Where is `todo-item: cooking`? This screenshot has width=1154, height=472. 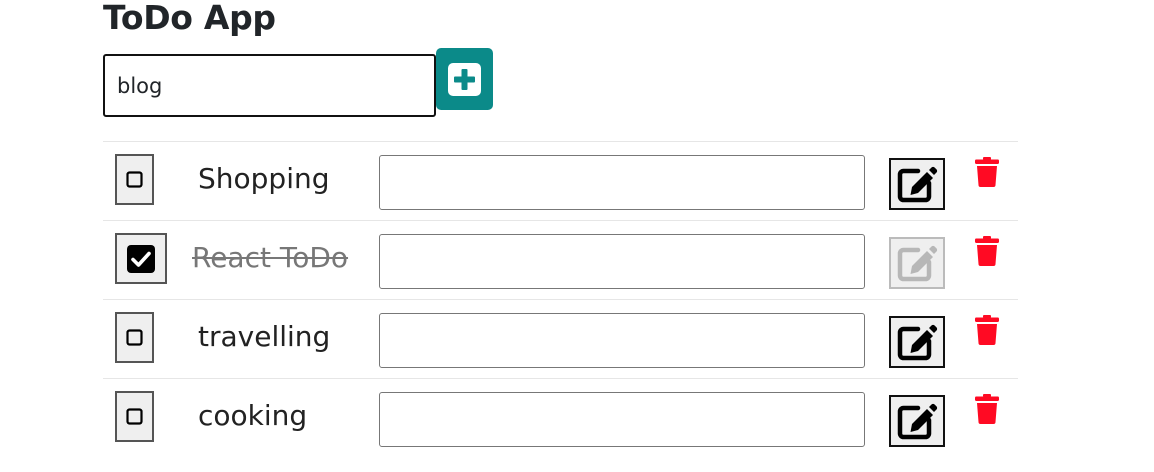
todo-item: cooking is located at coordinates (560, 417).